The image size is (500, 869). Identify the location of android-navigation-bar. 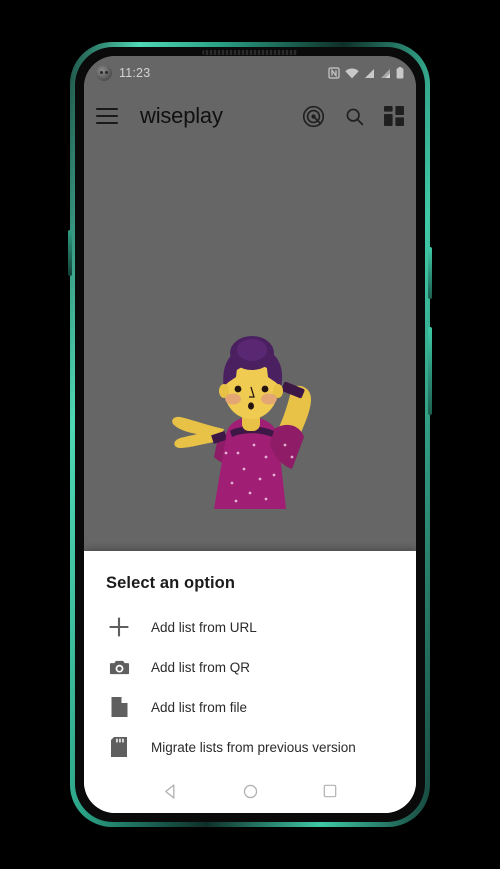
(250, 791).